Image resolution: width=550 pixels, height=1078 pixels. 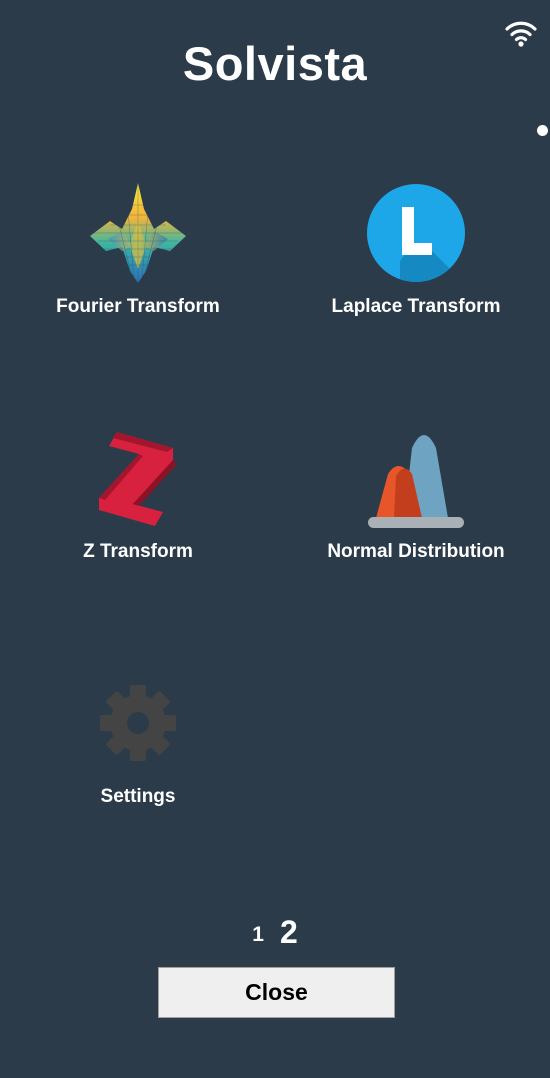 I want to click on tile-z-transform: Z Transform, so click(x=138, y=510).